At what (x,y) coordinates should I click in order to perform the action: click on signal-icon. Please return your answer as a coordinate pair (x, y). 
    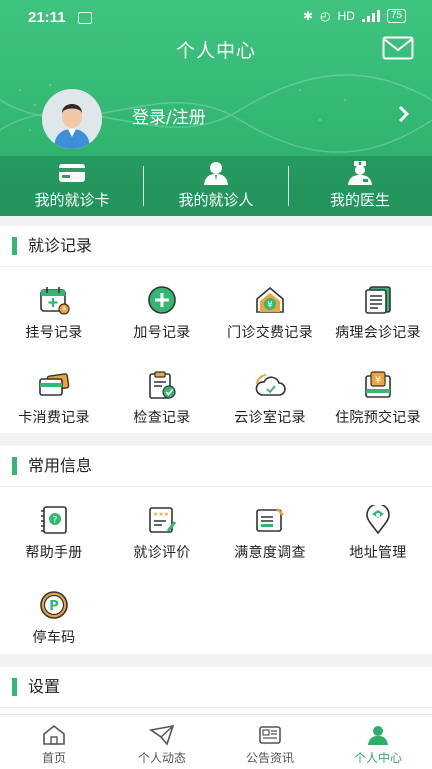
    Looking at the image, I should click on (370, 16).